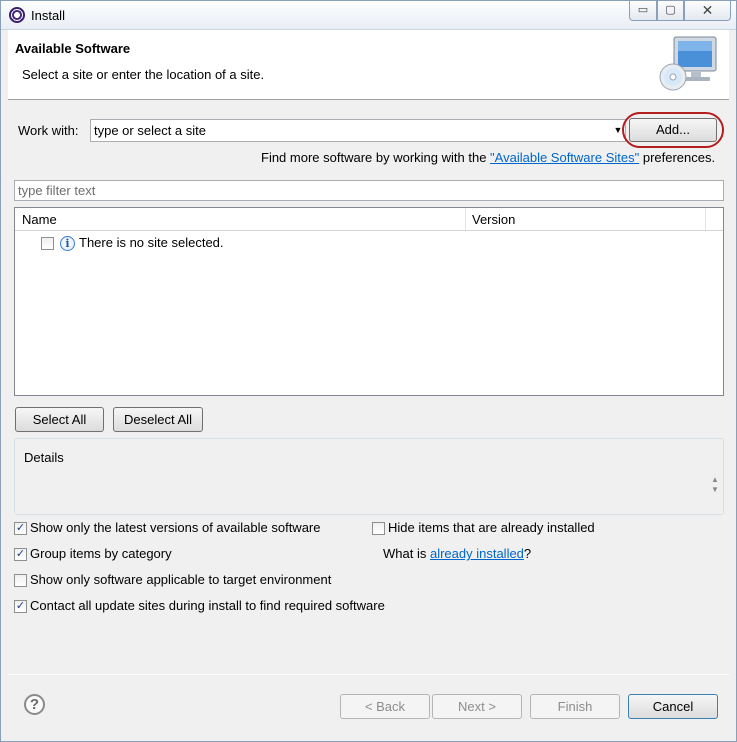  Describe the element at coordinates (643, 11) in the screenshot. I see `minimize-button: ▭` at that location.